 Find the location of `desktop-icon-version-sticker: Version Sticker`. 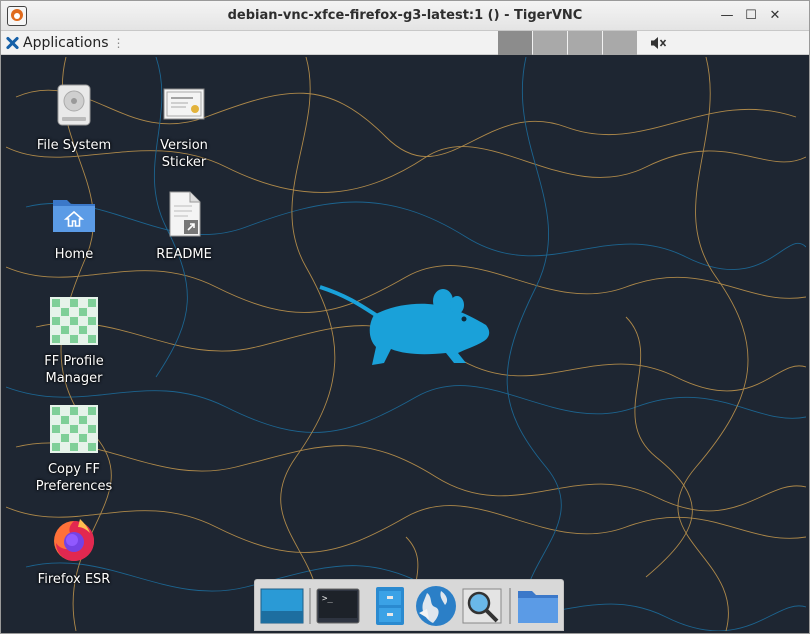

desktop-icon-version-sticker: Version Sticker is located at coordinates (184, 126).